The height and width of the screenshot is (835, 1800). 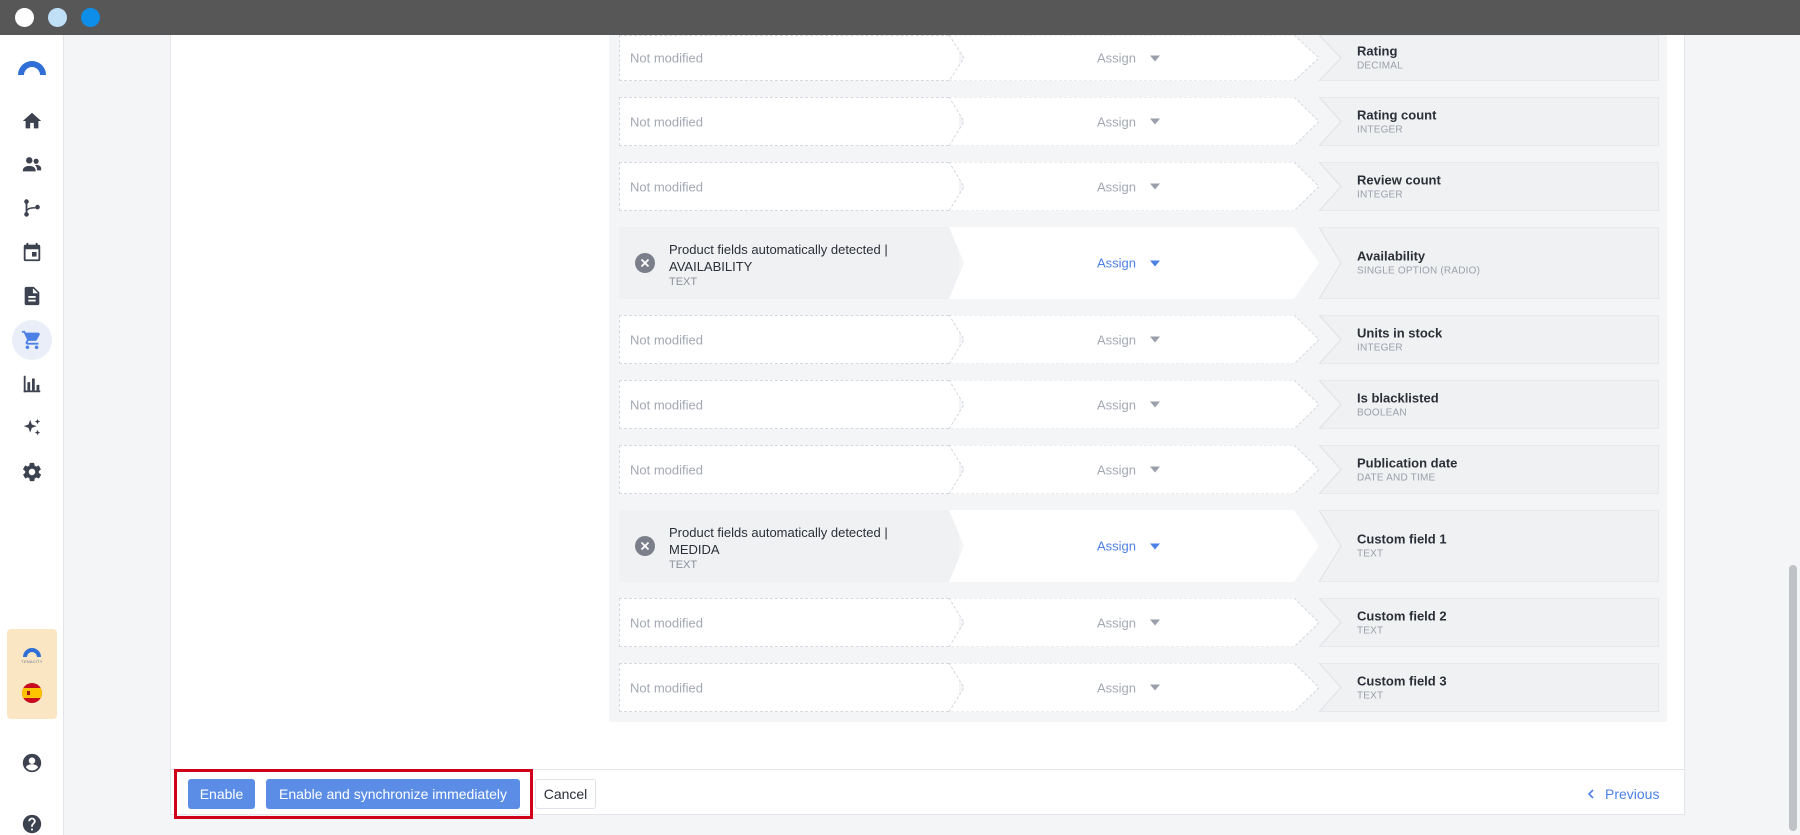 What do you see at coordinates (1380, 66) in the screenshot?
I see `destination-field-type: DECIMAL` at bounding box center [1380, 66].